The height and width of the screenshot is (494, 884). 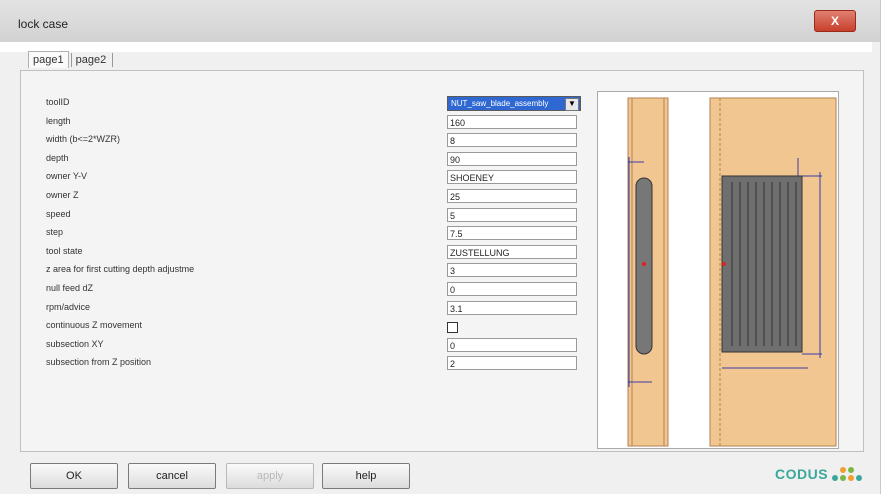 I want to click on field-label: z area for first cutting depth adjustme, so click(x=120, y=269).